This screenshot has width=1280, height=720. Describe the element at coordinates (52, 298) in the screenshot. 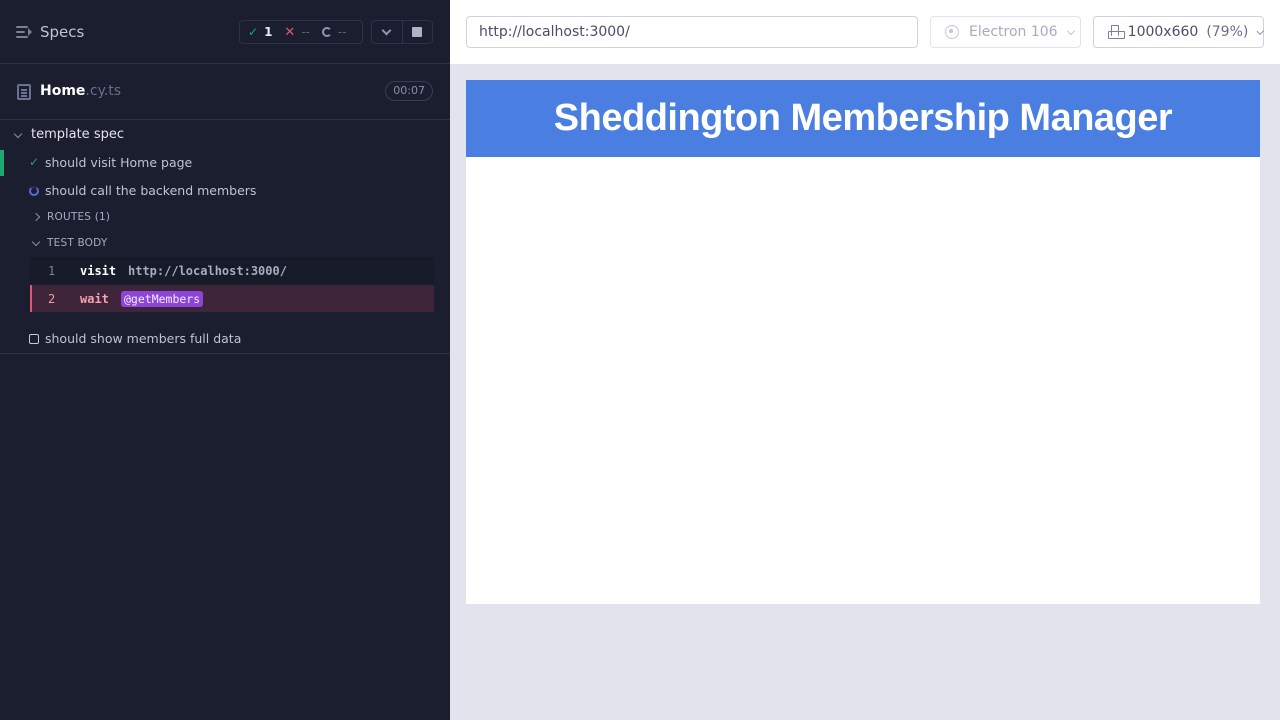

I see `command-number: 2` at that location.